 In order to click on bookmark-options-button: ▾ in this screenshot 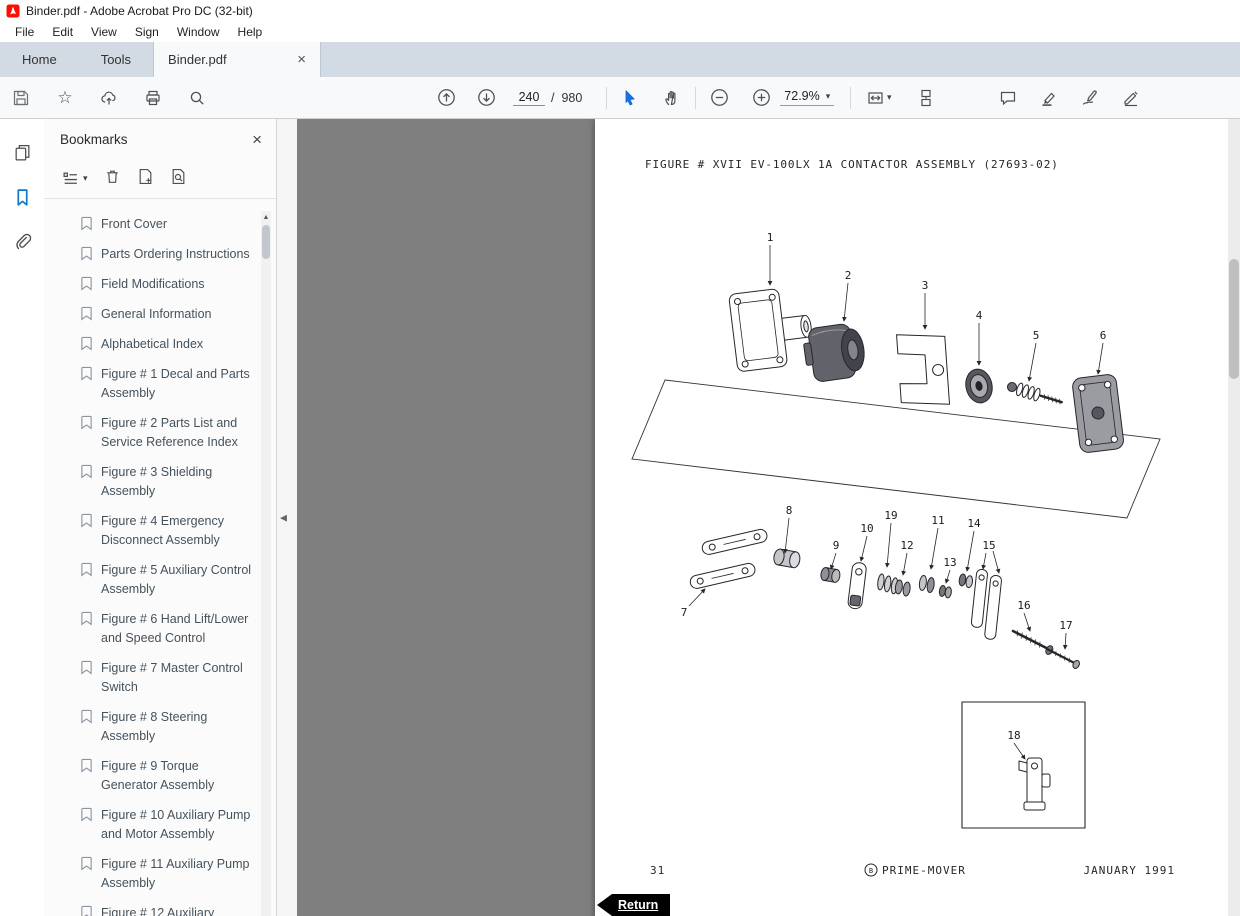, I will do `click(75, 178)`.